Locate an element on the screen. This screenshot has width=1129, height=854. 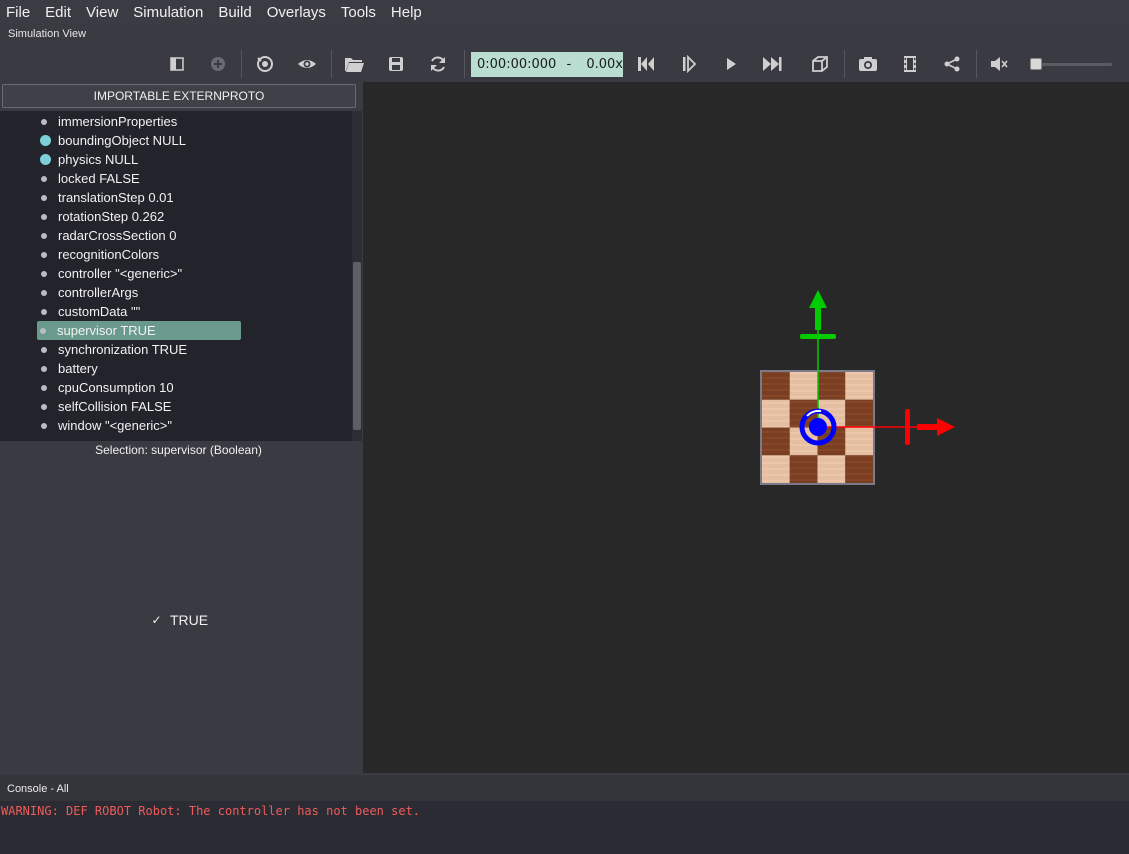
tree-row-label: supervisor TRUE is located at coordinates (106, 330).